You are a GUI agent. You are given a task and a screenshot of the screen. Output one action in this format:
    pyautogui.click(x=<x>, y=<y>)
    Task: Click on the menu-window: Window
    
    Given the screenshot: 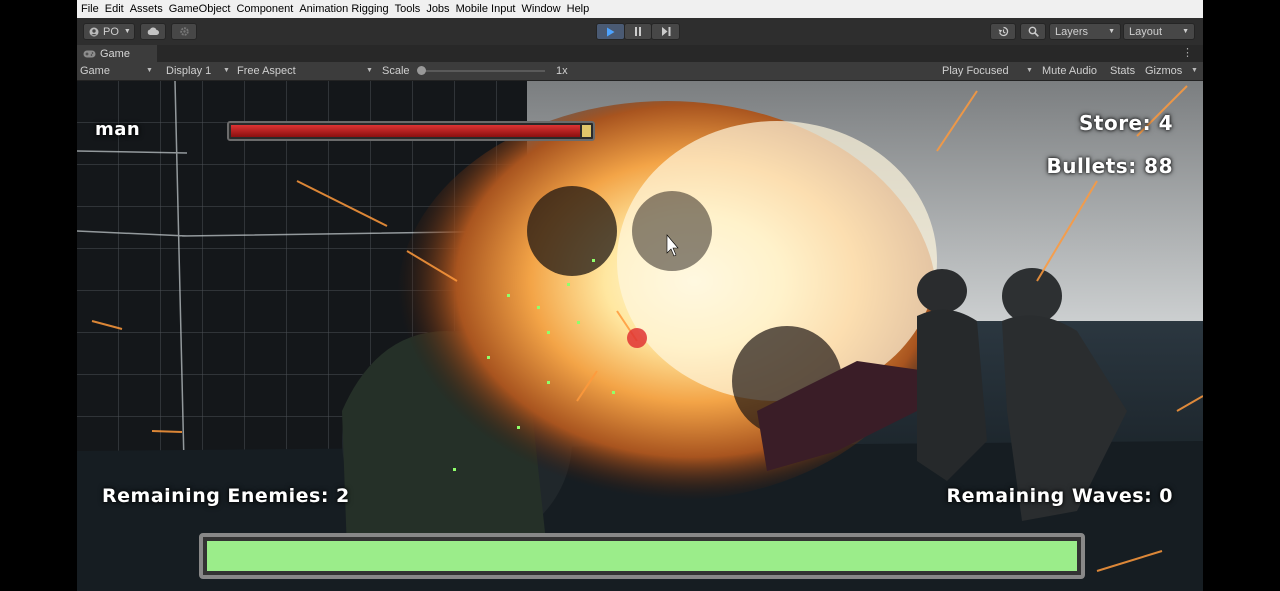 What is the action you would take?
    pyautogui.click(x=541, y=9)
    